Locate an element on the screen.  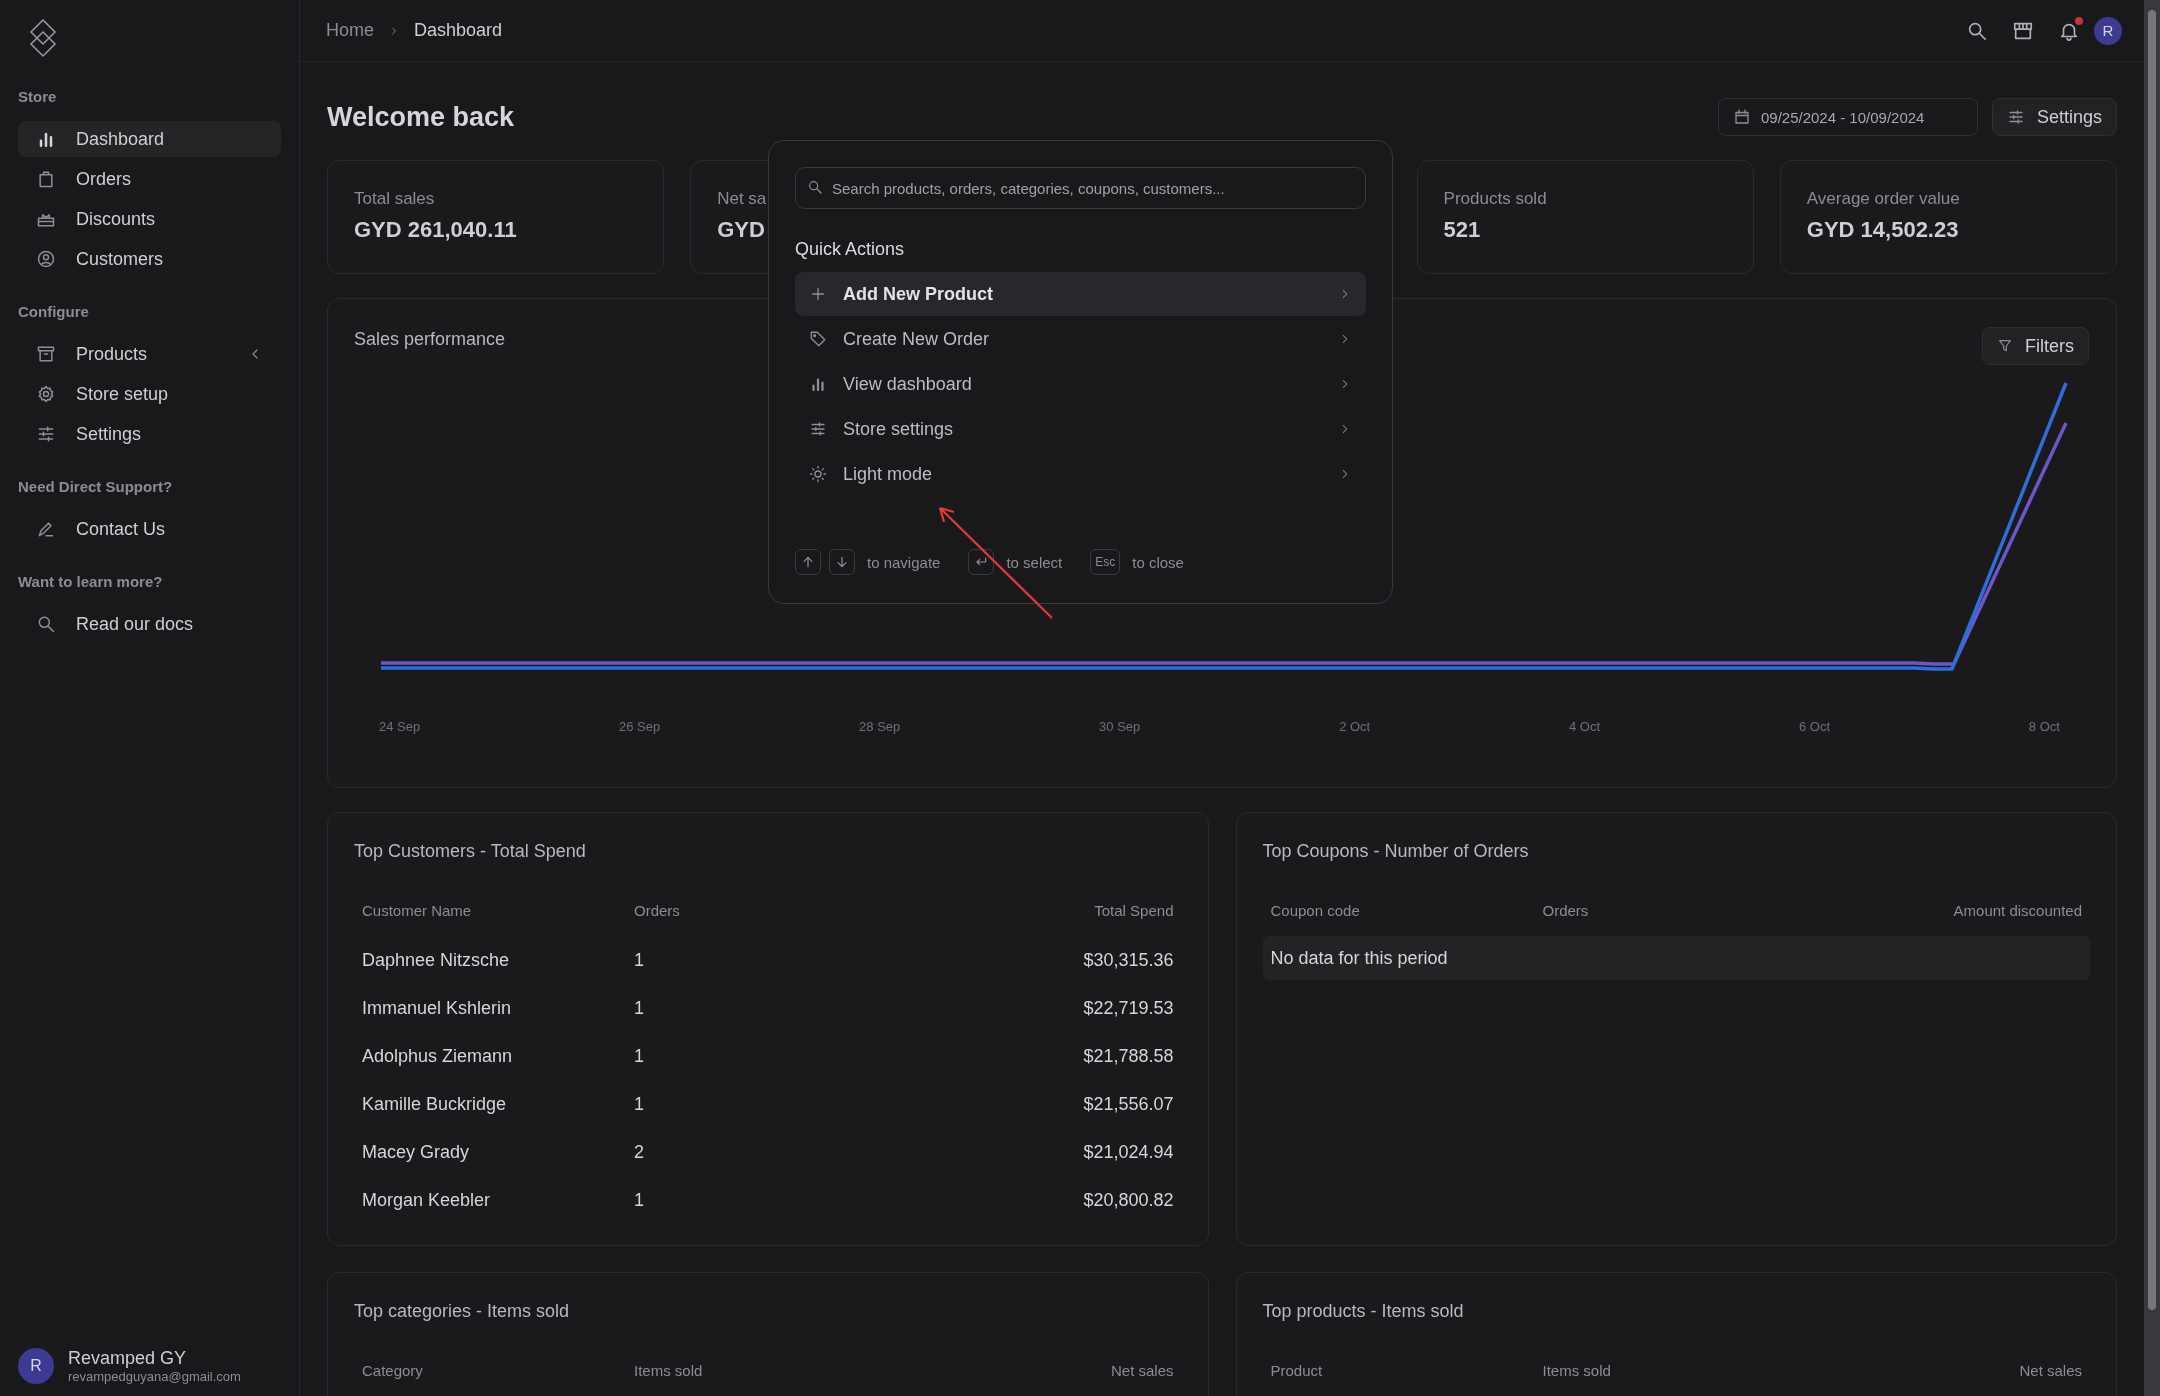
table-cell-text: Daphnee Nitzsche is located at coordinates (436, 960).